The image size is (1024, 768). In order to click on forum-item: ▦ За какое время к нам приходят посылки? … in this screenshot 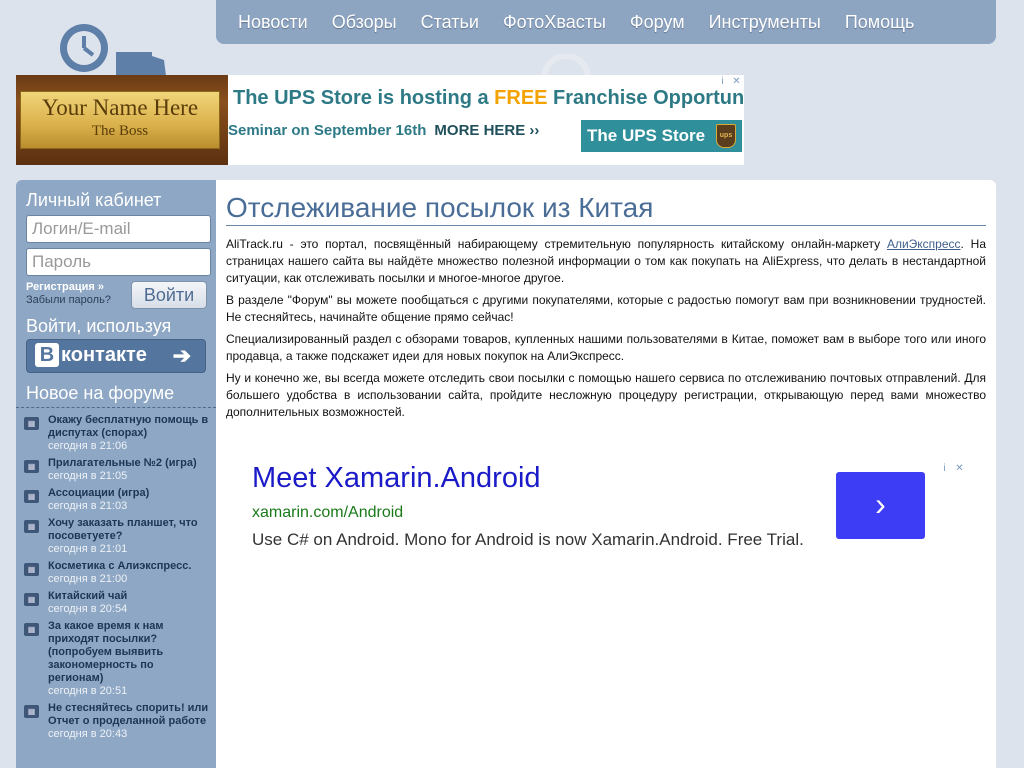, I will do `click(117, 659)`.